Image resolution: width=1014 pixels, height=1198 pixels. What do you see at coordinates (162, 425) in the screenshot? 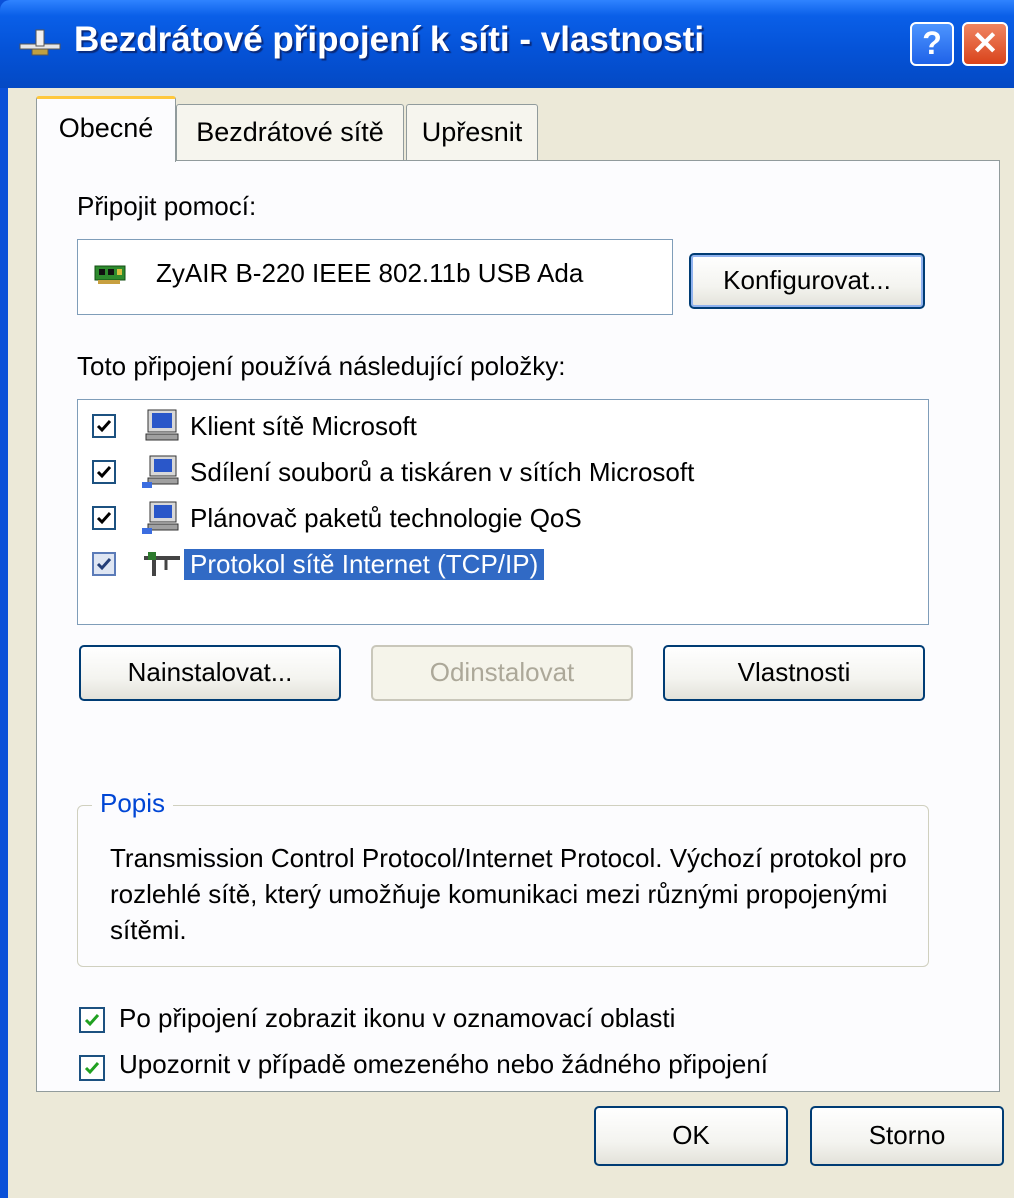
I see `network-client-icon` at bounding box center [162, 425].